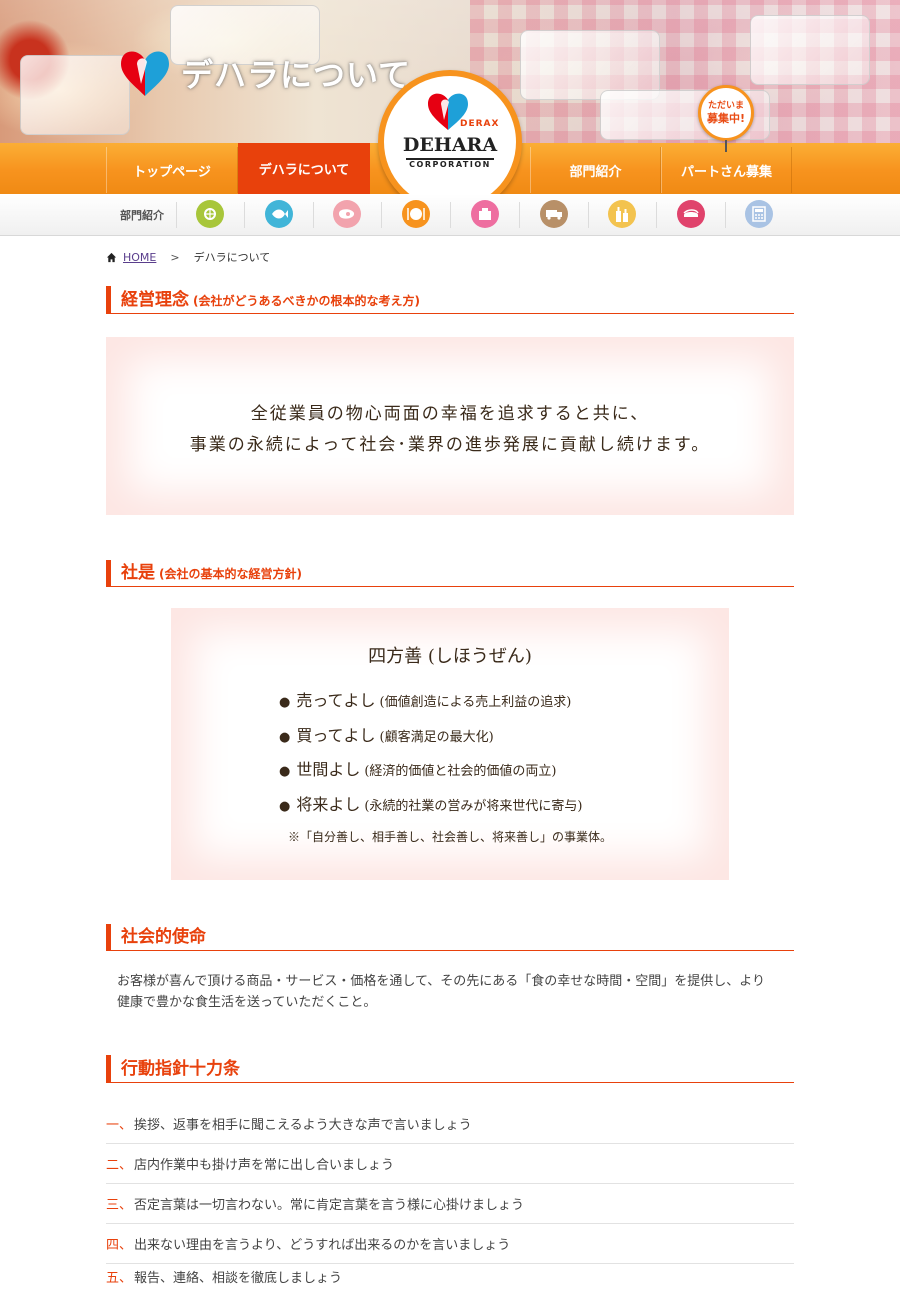 The image size is (900, 1289). What do you see at coordinates (726, 170) in the screenshot?
I see `nav-item-part-time-recruit: パートさん募集` at bounding box center [726, 170].